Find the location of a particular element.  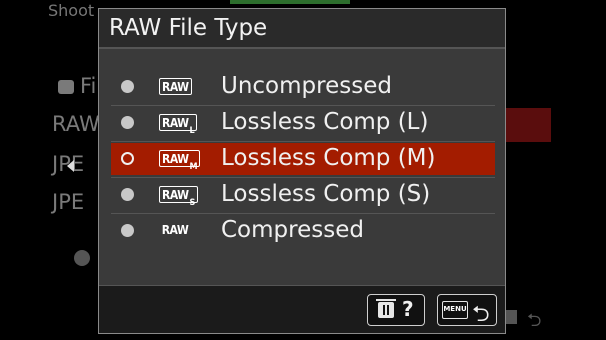

option-label: Uncompressed is located at coordinates (306, 86).